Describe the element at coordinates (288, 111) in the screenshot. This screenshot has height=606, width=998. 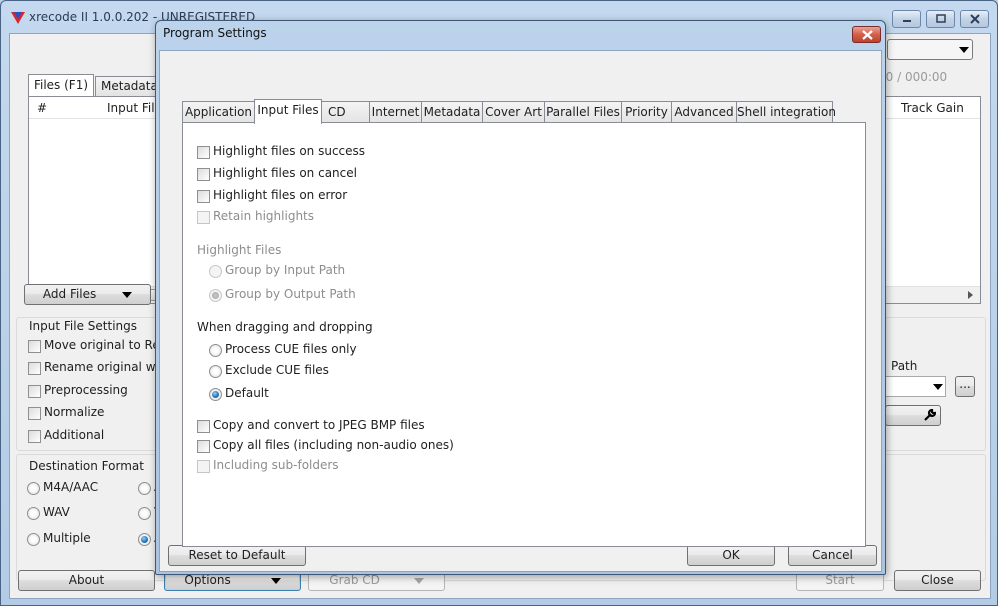
I see `tab-input-files: Input Files` at that location.